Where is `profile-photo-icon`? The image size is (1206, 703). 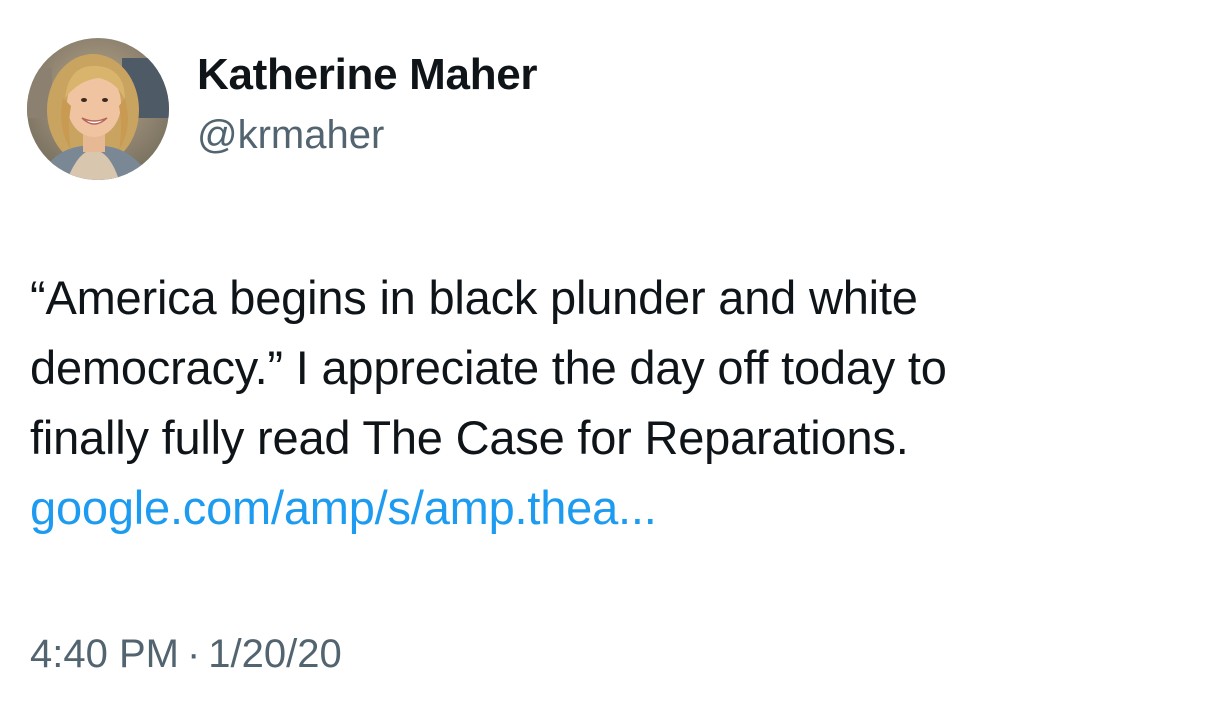
profile-photo-icon is located at coordinates (98, 109).